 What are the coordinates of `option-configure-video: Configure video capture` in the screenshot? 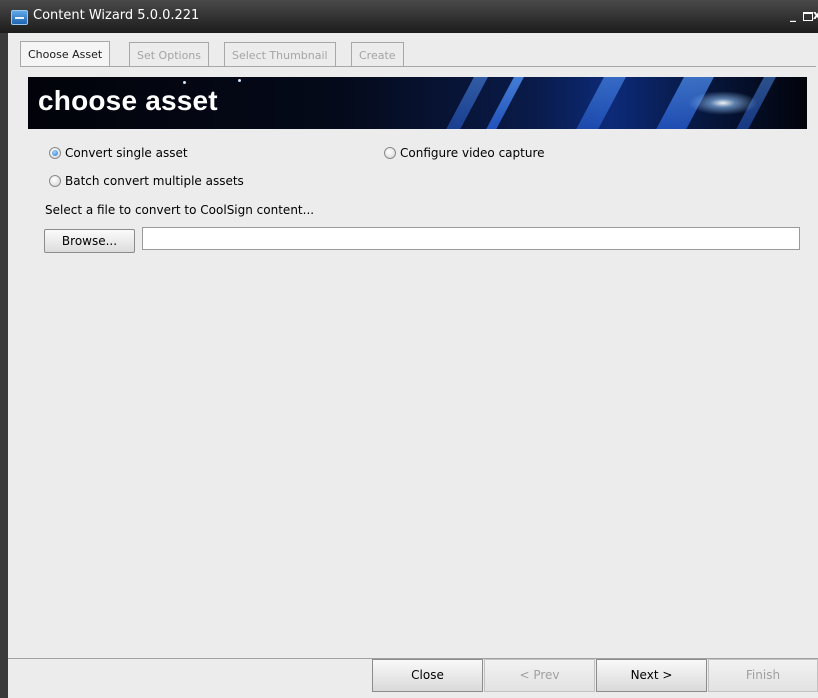 It's located at (464, 153).